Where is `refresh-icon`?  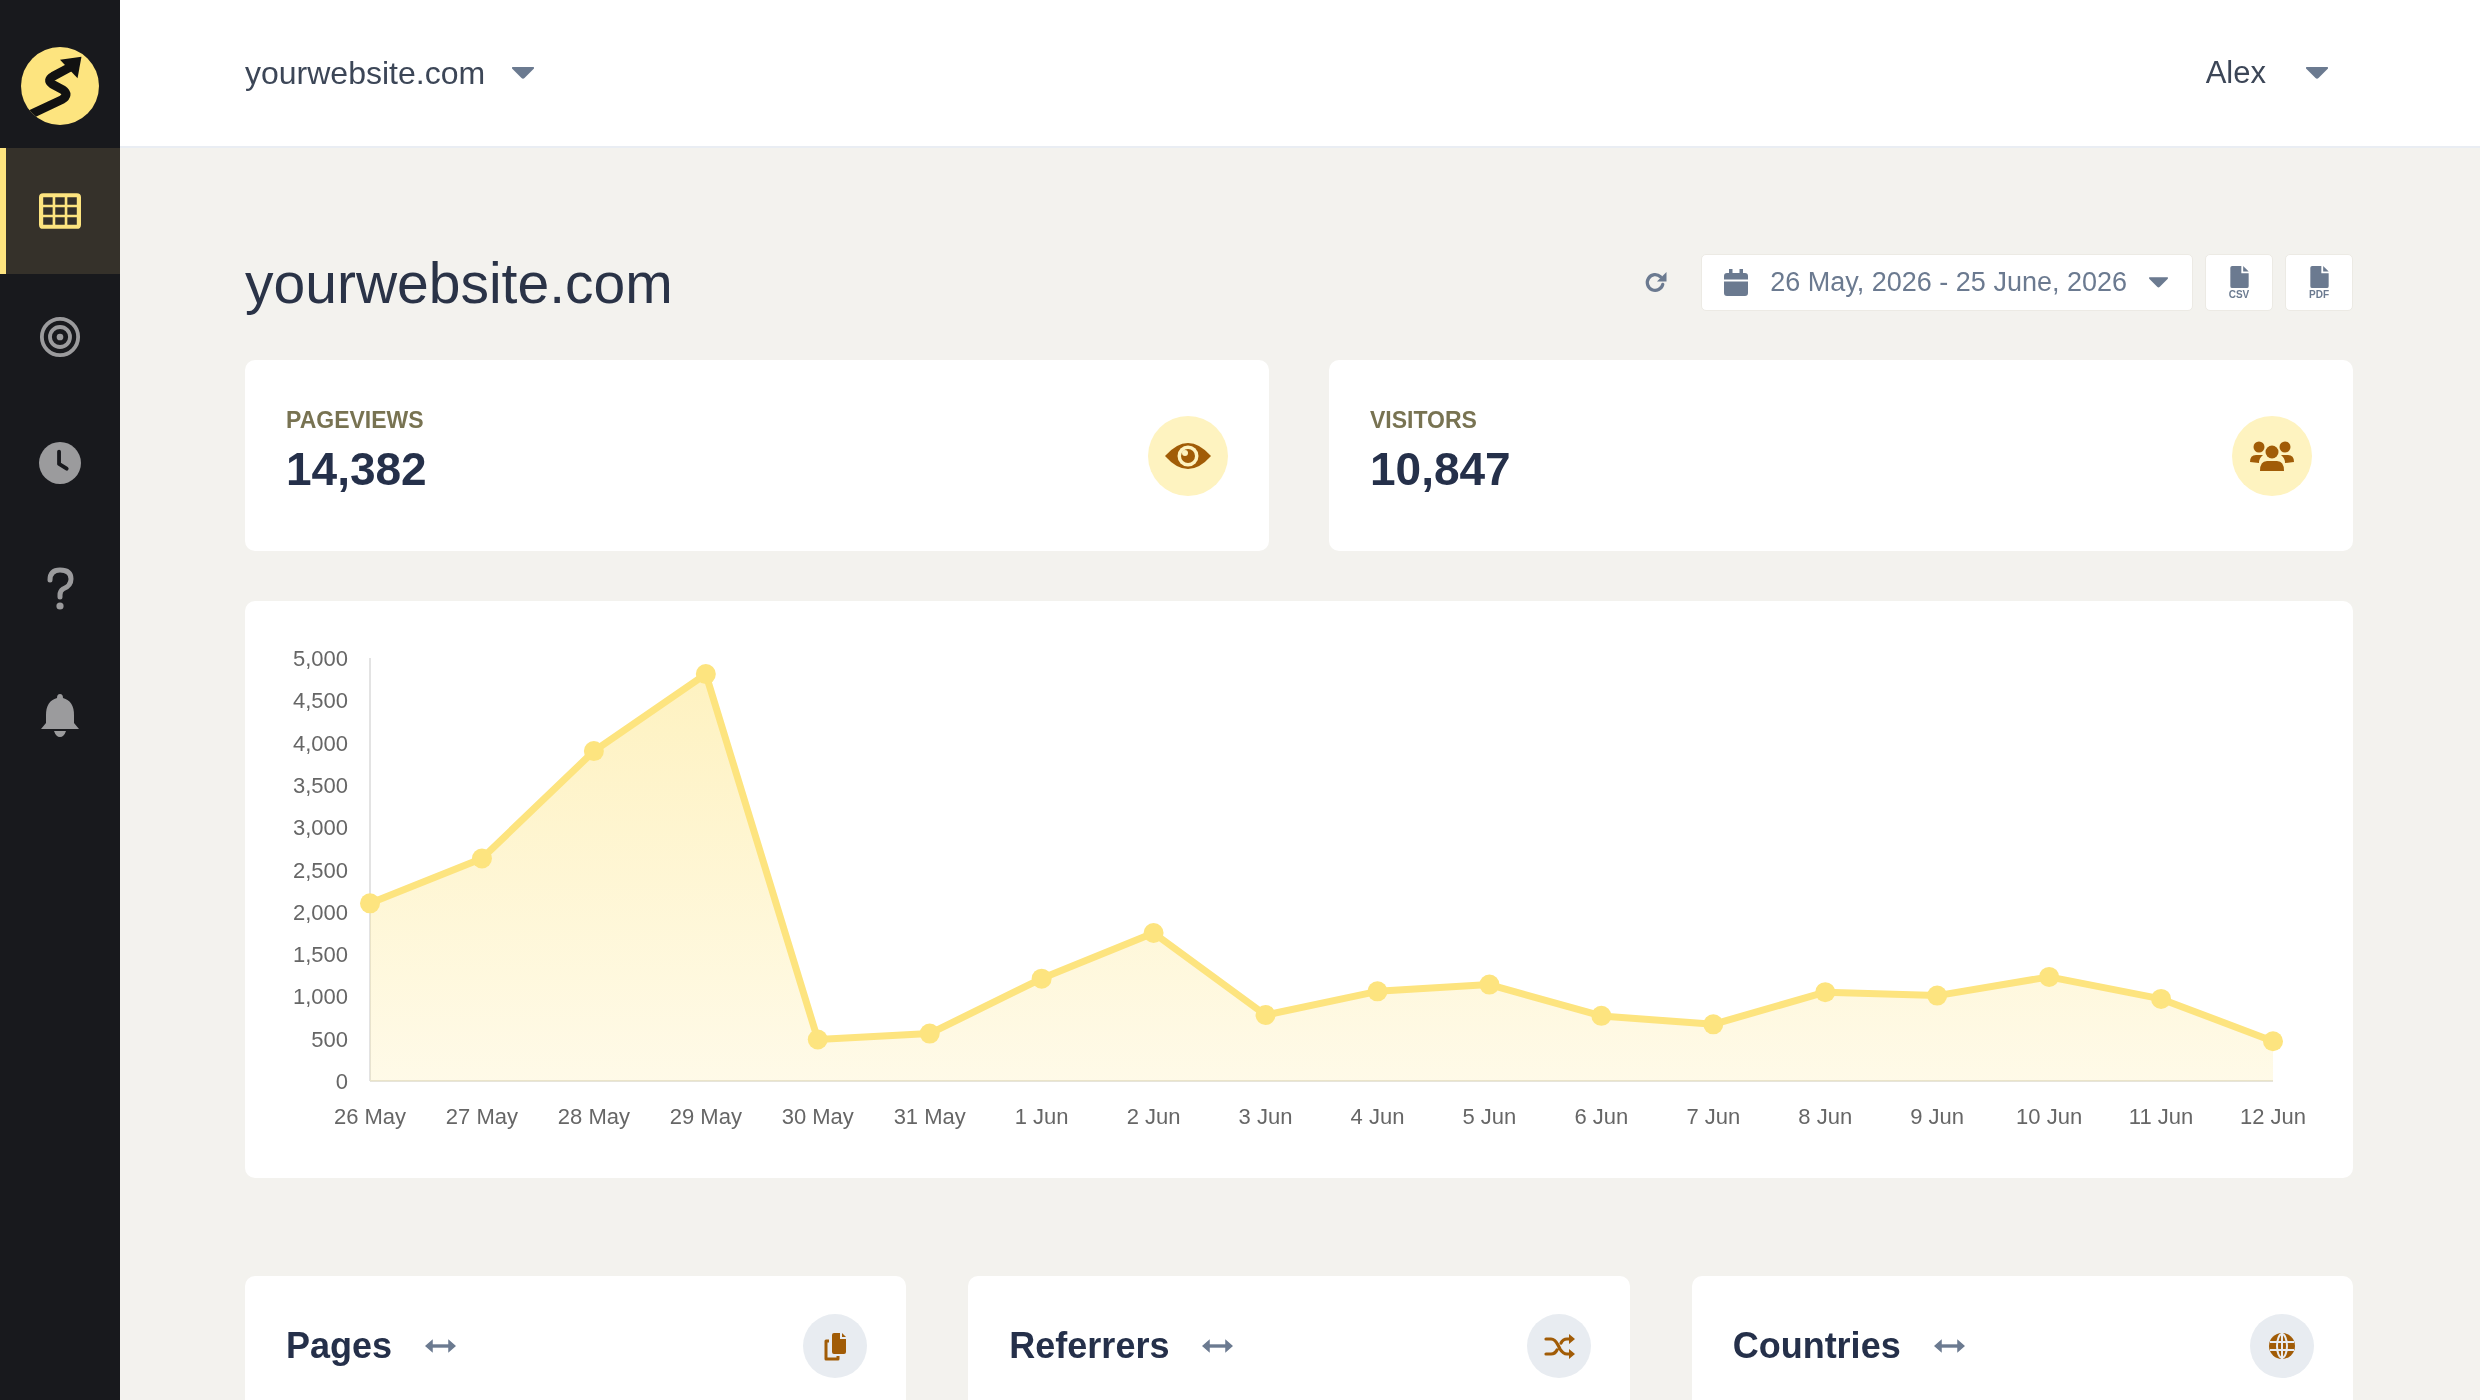
refresh-icon is located at coordinates (1656, 282).